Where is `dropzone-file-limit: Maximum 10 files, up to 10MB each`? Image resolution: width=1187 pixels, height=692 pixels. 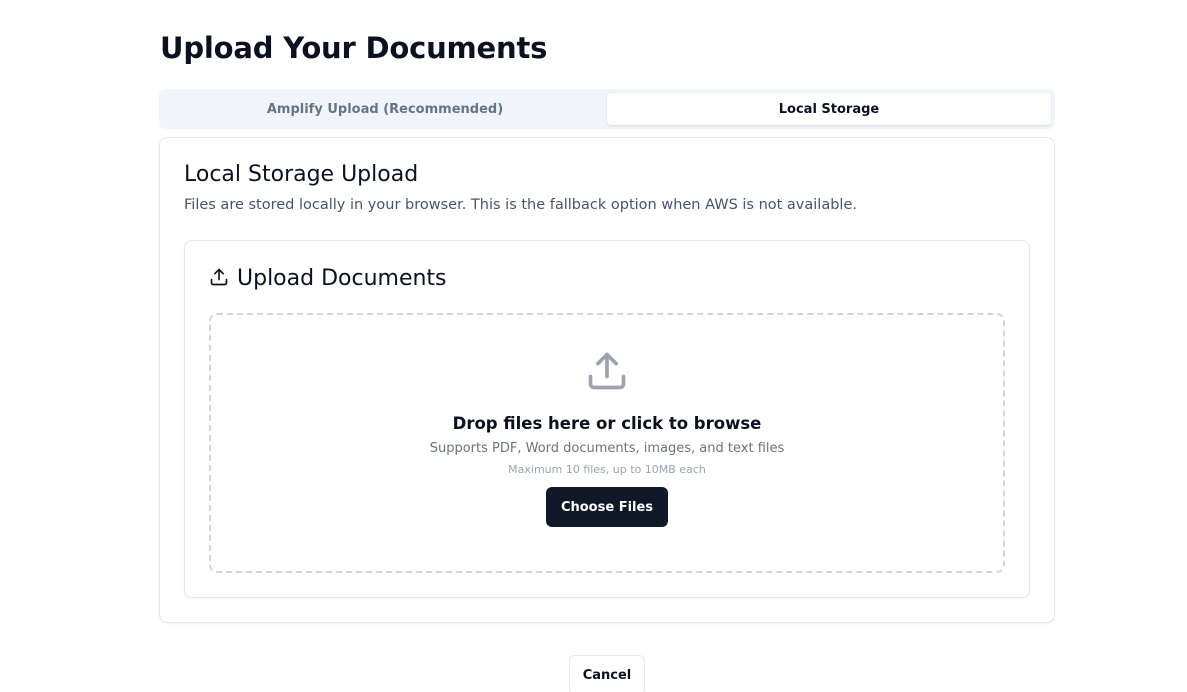 dropzone-file-limit: Maximum 10 files, up to 10MB each is located at coordinates (607, 469).